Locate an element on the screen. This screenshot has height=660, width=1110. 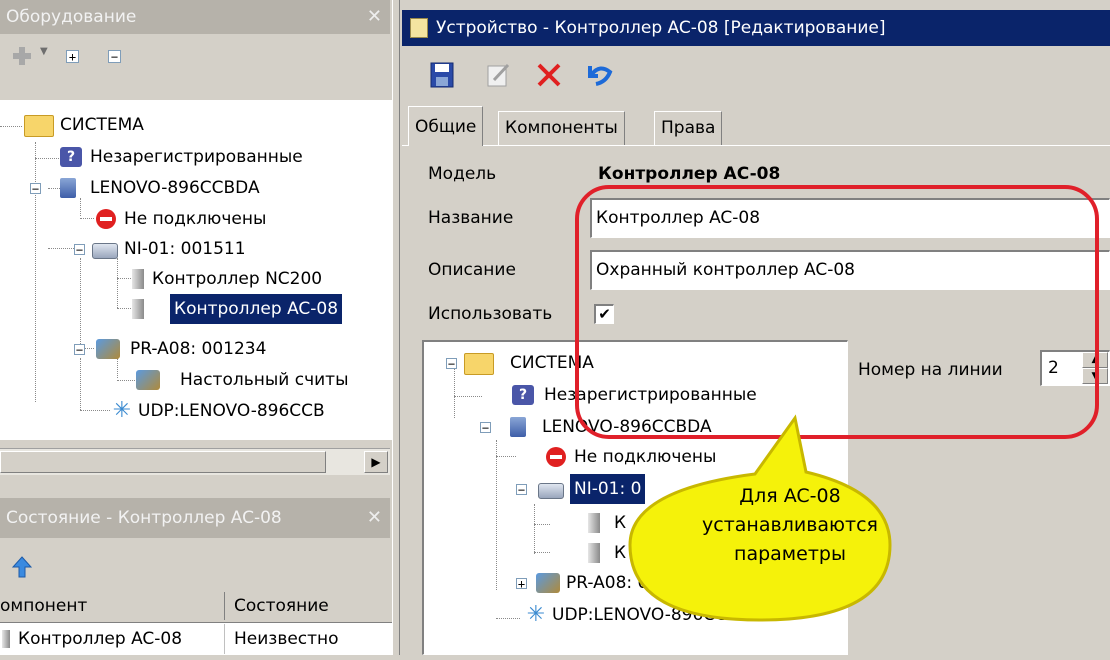
scrollbar-thumb is located at coordinates (163, 462).